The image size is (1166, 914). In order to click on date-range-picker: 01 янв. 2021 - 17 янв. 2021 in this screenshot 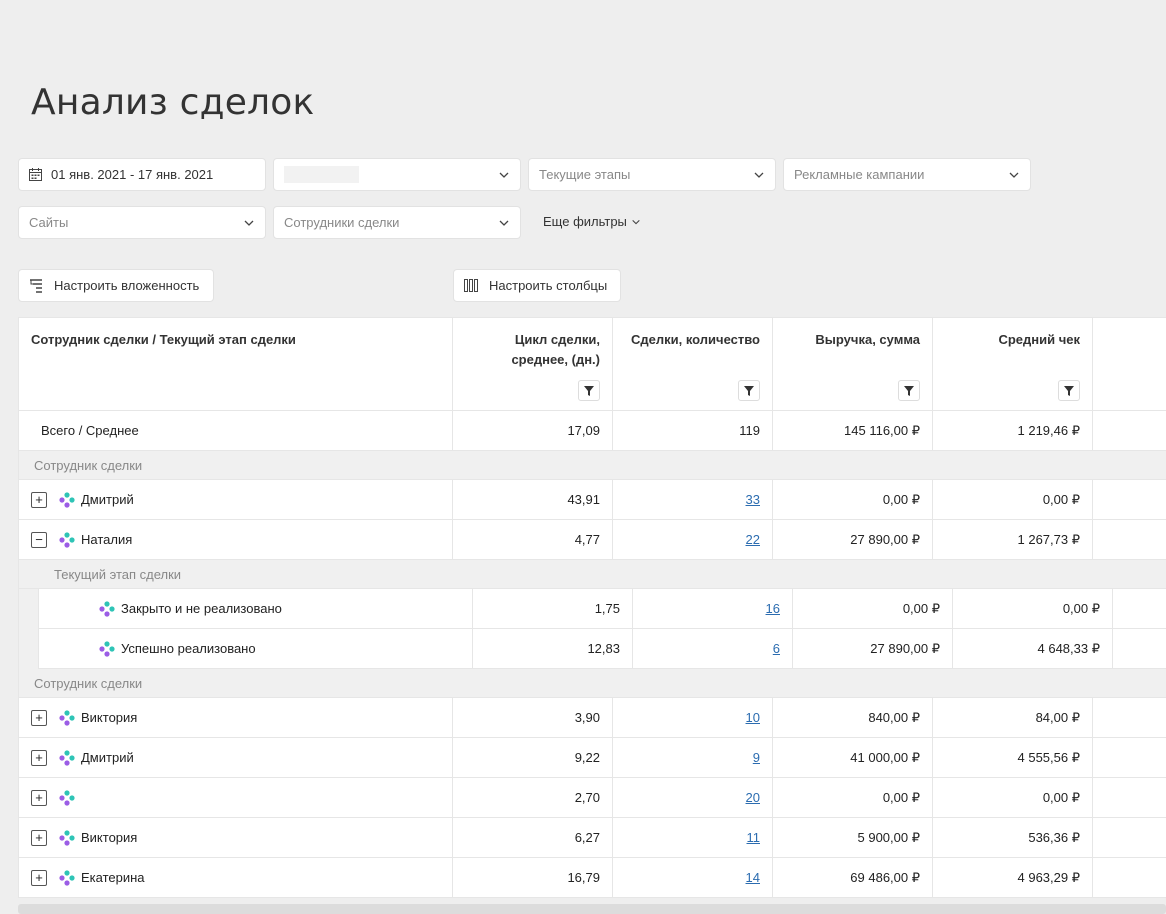, I will do `click(142, 174)`.